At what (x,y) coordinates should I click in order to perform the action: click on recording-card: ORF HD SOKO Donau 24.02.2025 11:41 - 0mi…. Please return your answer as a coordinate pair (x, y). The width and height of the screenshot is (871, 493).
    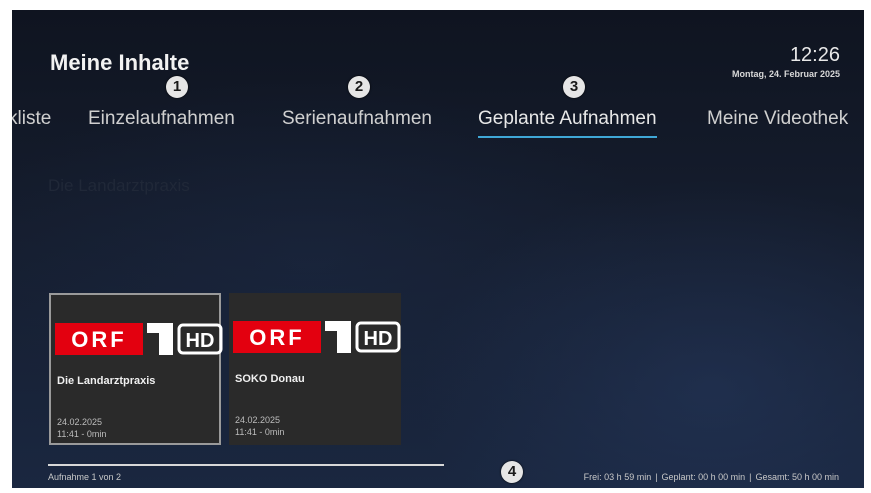
    Looking at the image, I should click on (315, 369).